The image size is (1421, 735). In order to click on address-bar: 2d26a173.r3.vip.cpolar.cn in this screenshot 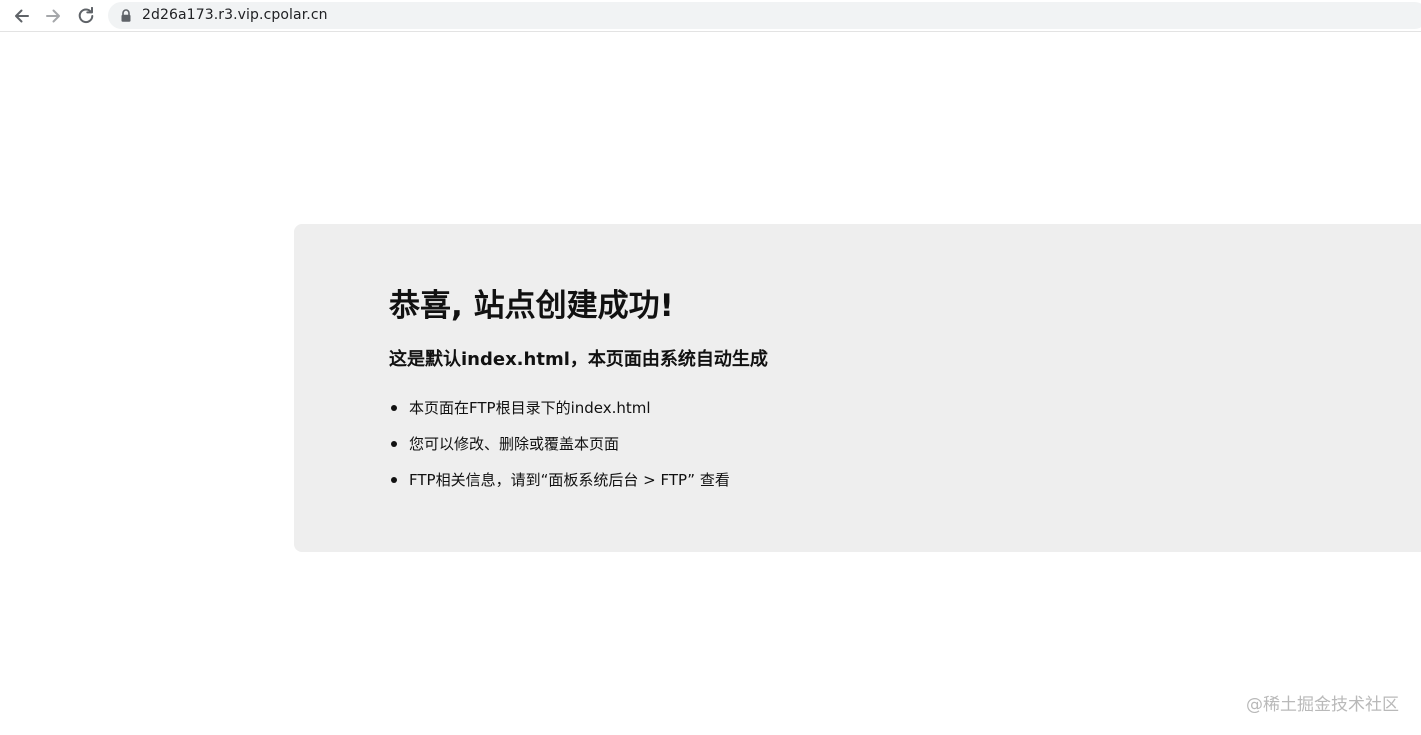, I will do `click(764, 15)`.